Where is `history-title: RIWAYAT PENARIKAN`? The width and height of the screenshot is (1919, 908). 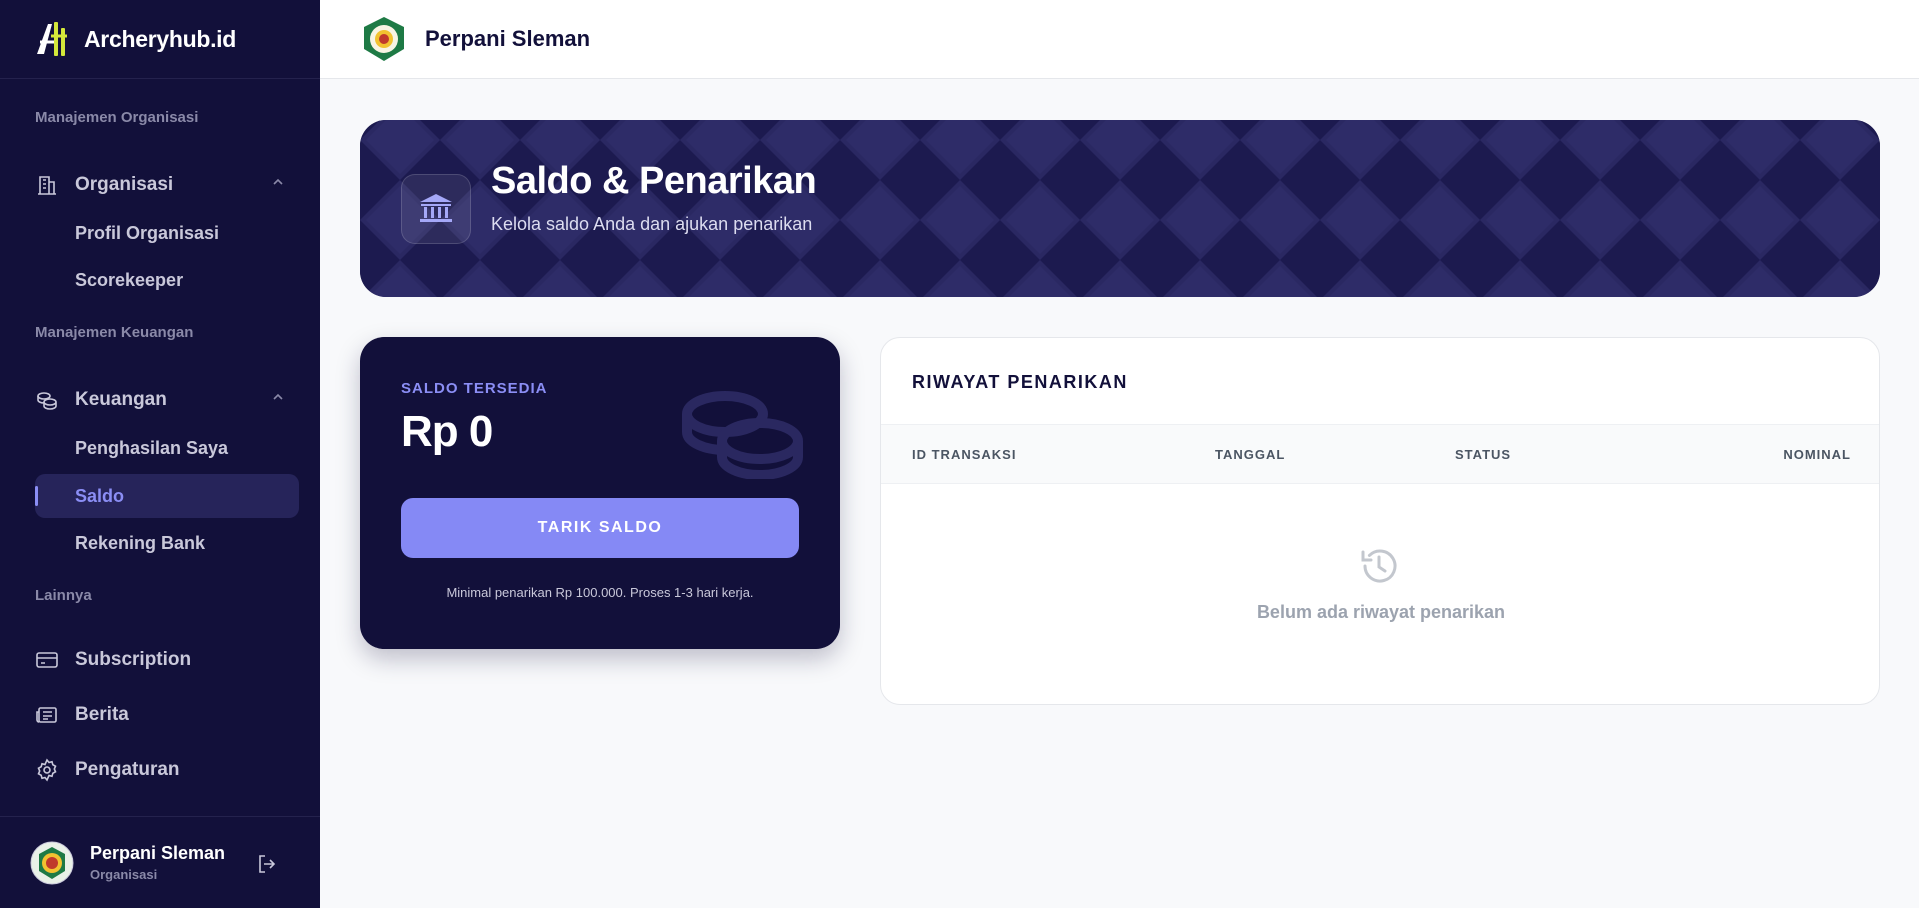 history-title: RIWAYAT PENARIKAN is located at coordinates (1020, 382).